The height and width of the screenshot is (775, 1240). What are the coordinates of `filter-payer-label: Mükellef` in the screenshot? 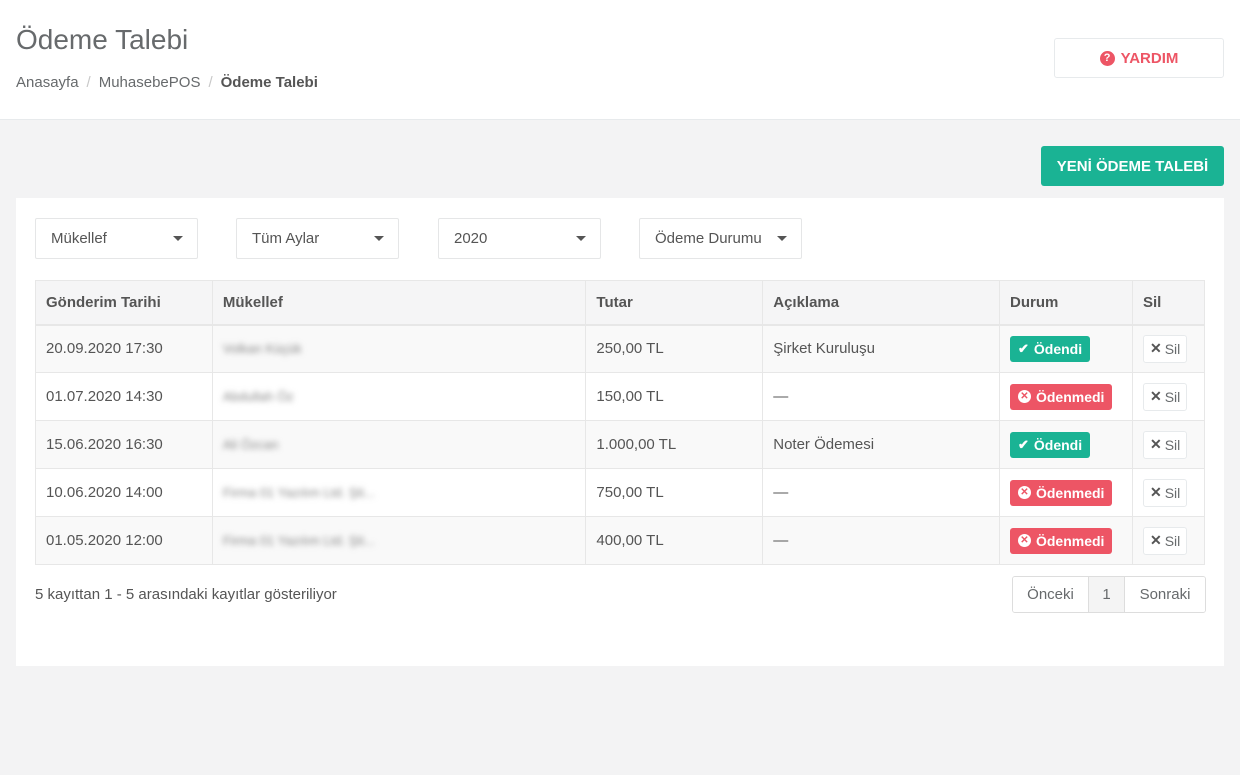 It's located at (79, 238).